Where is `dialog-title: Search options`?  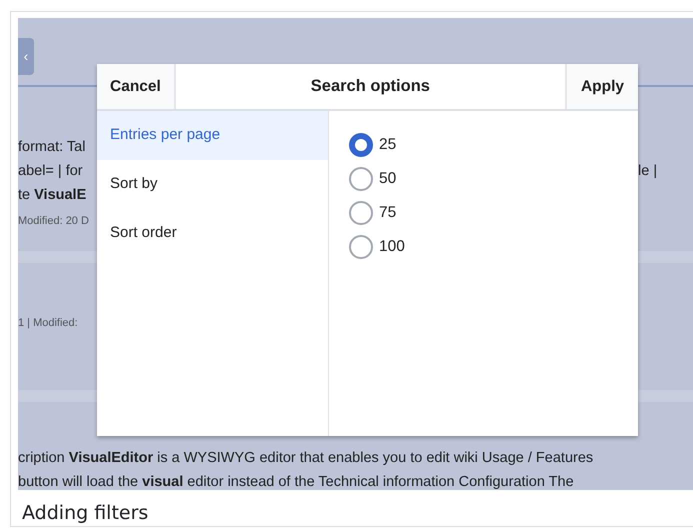 dialog-title: Search options is located at coordinates (370, 87).